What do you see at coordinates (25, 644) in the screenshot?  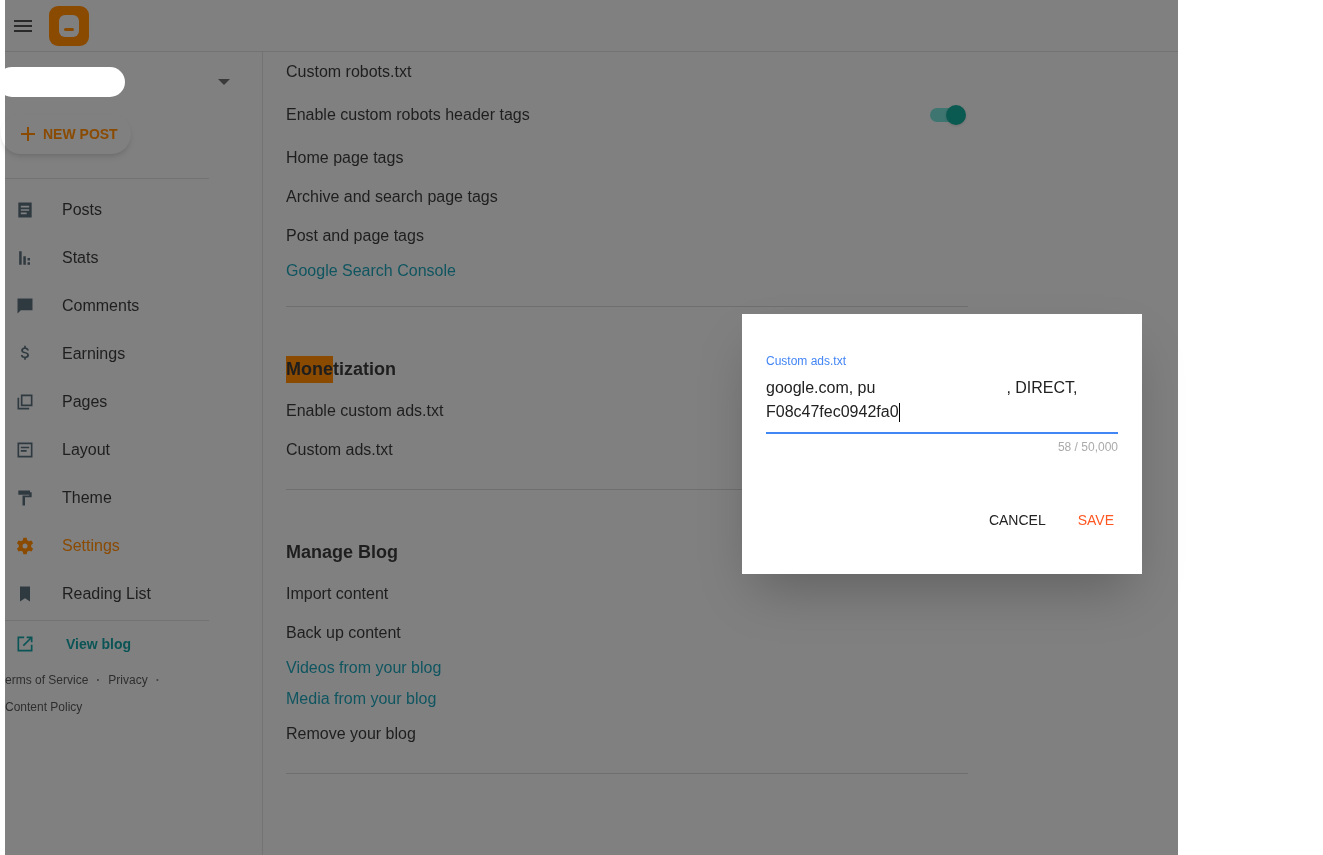 I see `external-link-icon` at bounding box center [25, 644].